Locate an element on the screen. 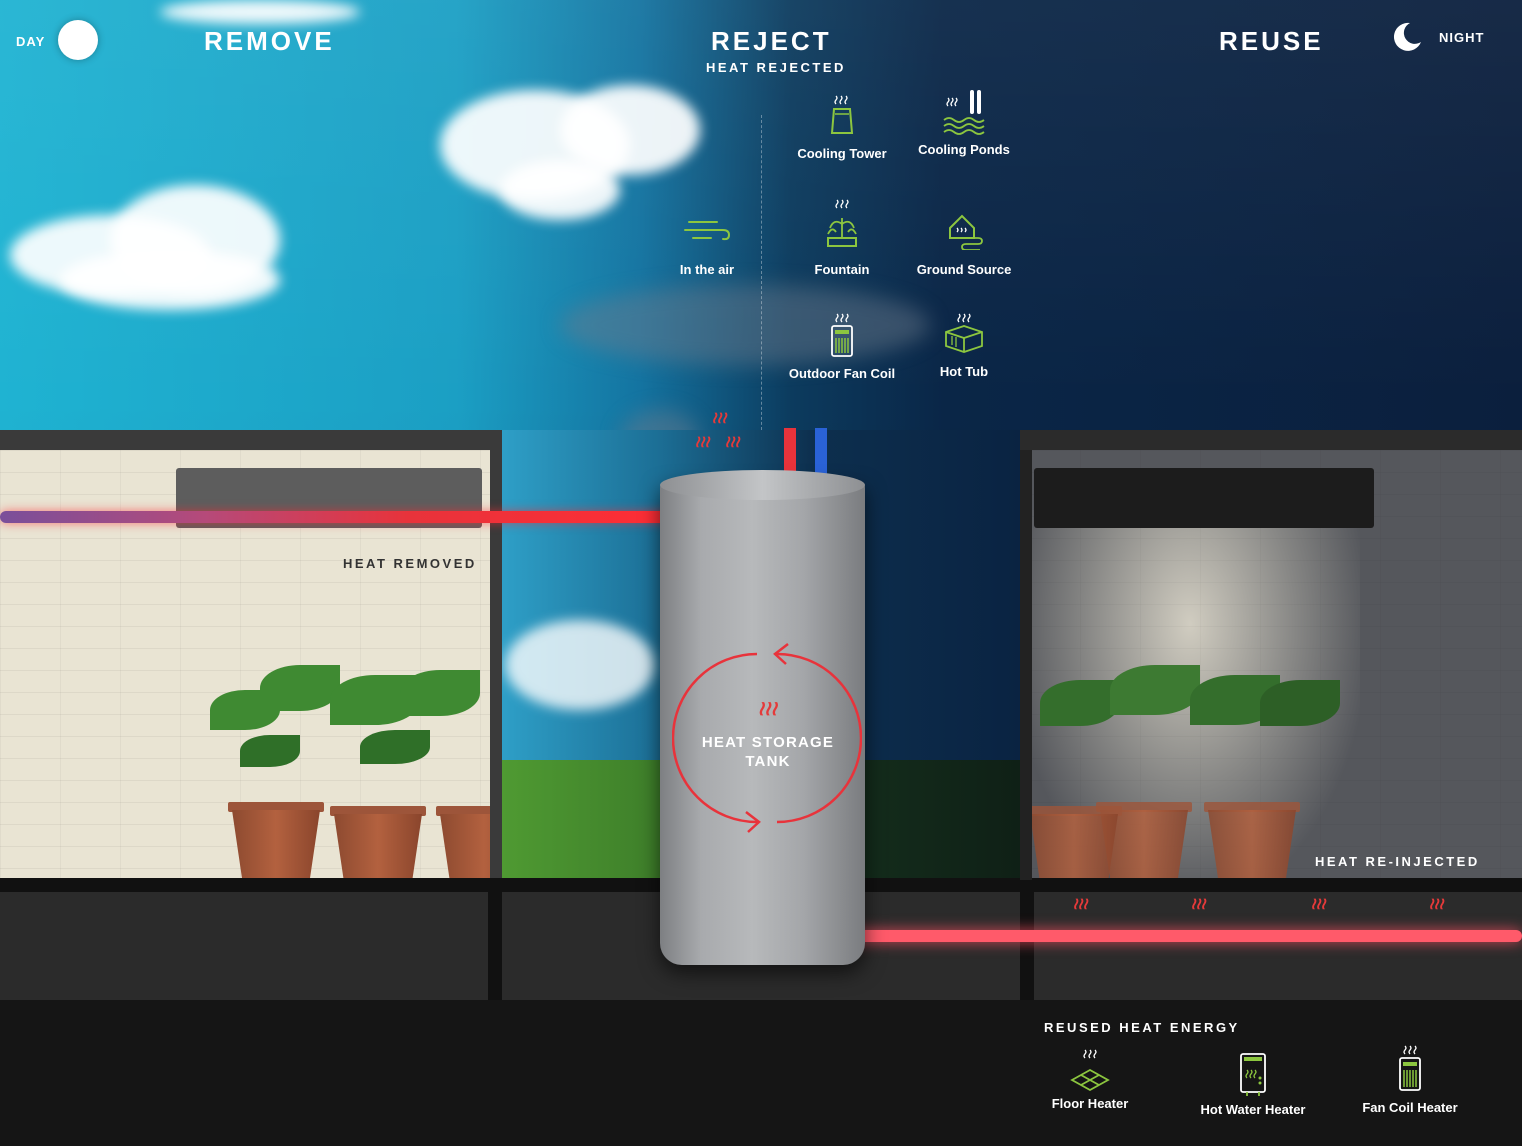  remove-heading: REMOVE is located at coordinates (269, 41).